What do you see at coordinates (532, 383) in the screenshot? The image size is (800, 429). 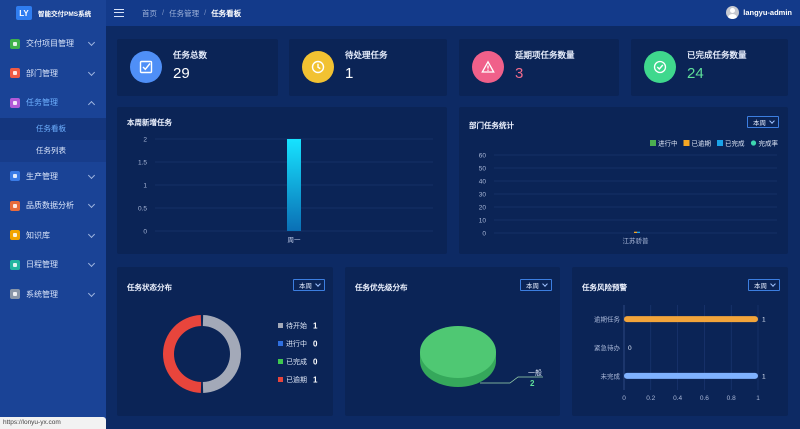 I see `pie-value: 2` at bounding box center [532, 383].